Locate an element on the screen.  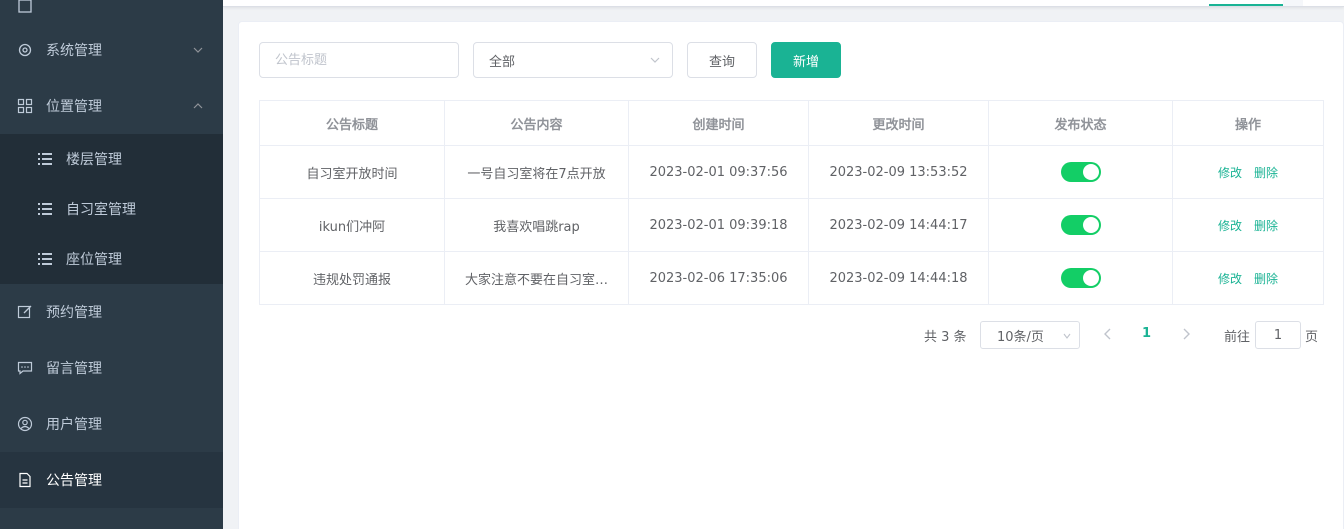
sidebar-item-label: 自习室管理 is located at coordinates (101, 210).